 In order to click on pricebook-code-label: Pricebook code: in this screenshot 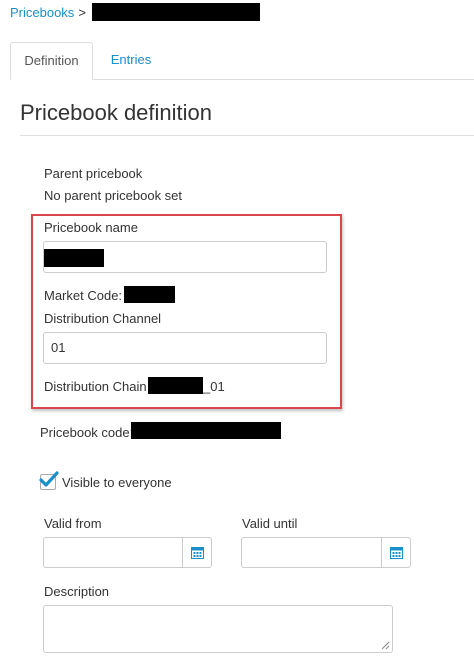, I will do `click(87, 432)`.